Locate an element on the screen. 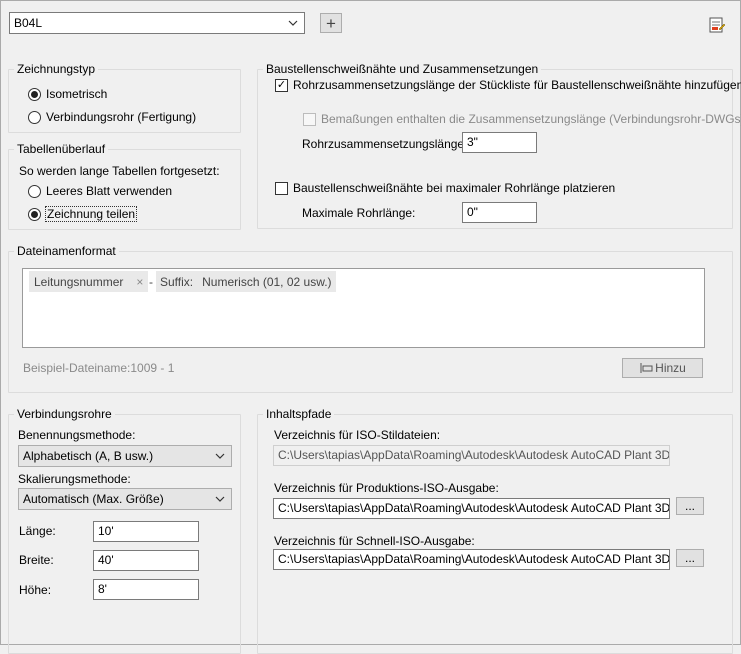 This screenshot has height=654, width=741. width-field: 40' is located at coordinates (146, 560).